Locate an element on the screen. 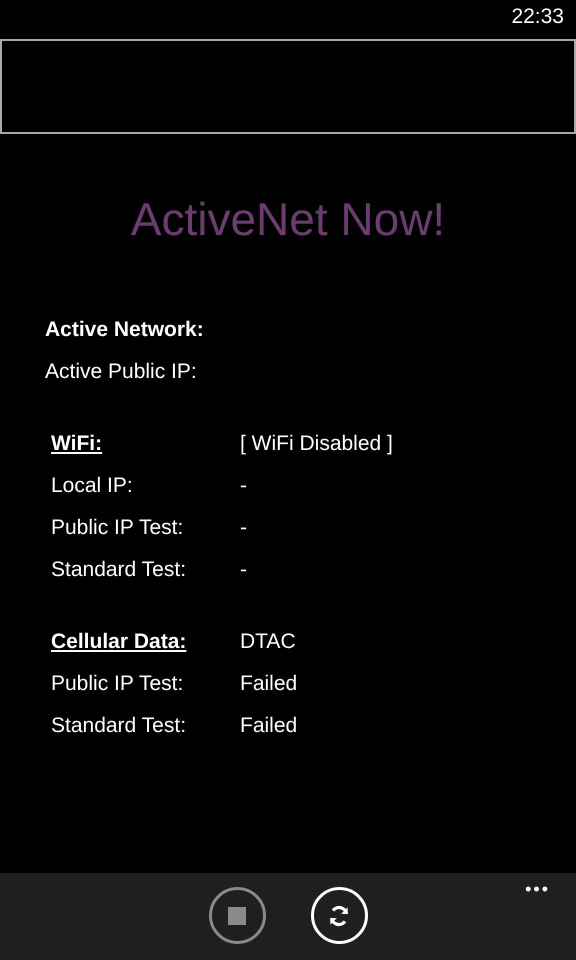 Image resolution: width=576 pixels, height=960 pixels. row-label: Local IP: is located at coordinates (92, 486).